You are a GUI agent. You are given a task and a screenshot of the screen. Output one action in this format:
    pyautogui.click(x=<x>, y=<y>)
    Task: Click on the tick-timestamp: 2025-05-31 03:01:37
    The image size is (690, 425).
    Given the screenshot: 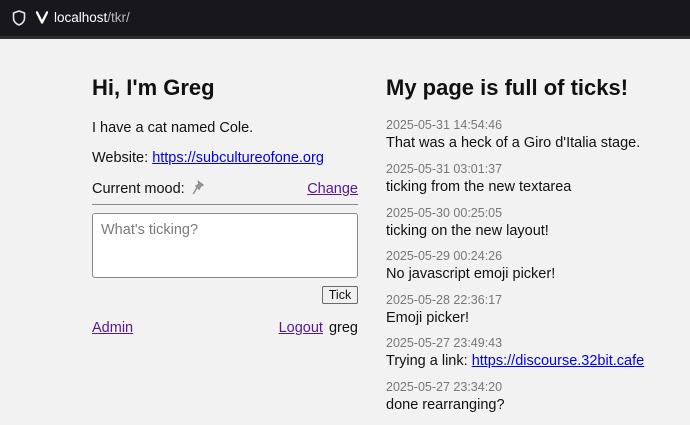 What is the action you would take?
    pyautogui.click(x=444, y=169)
    